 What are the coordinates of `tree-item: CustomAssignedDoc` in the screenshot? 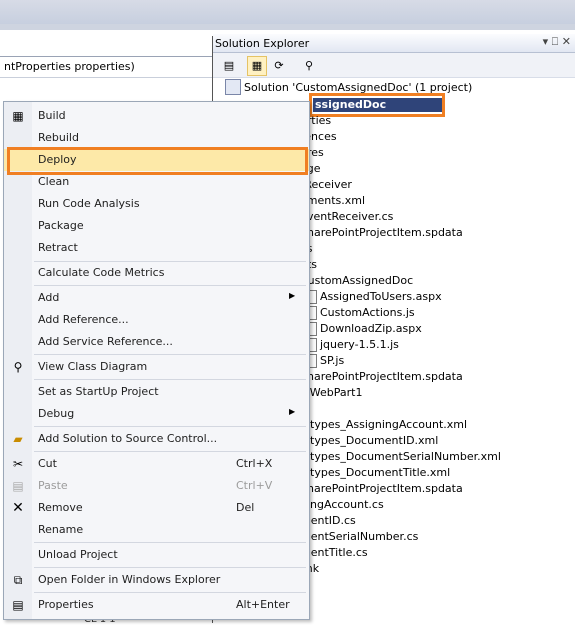 It's located at (356, 280).